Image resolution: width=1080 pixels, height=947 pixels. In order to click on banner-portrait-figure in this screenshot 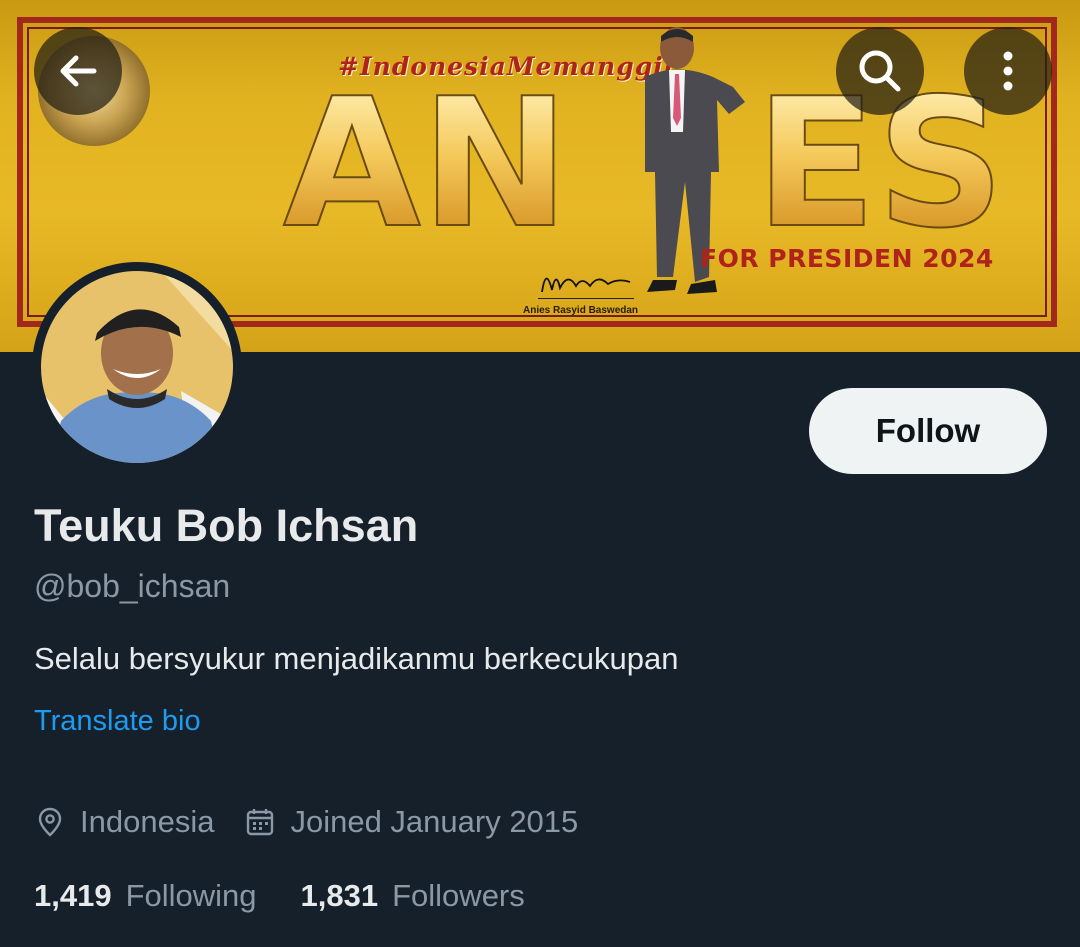, I will do `click(690, 172)`.